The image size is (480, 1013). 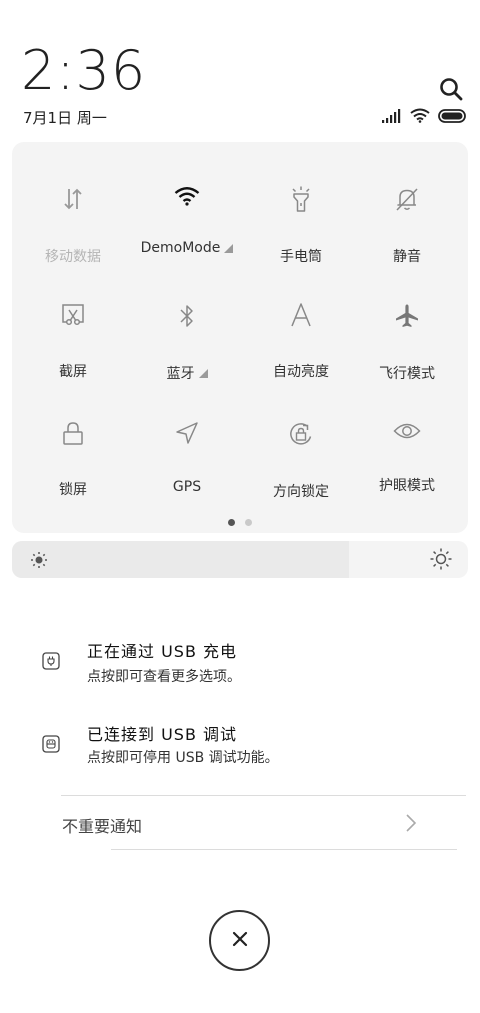 I want to click on page-dot-active, so click(x=231, y=522).